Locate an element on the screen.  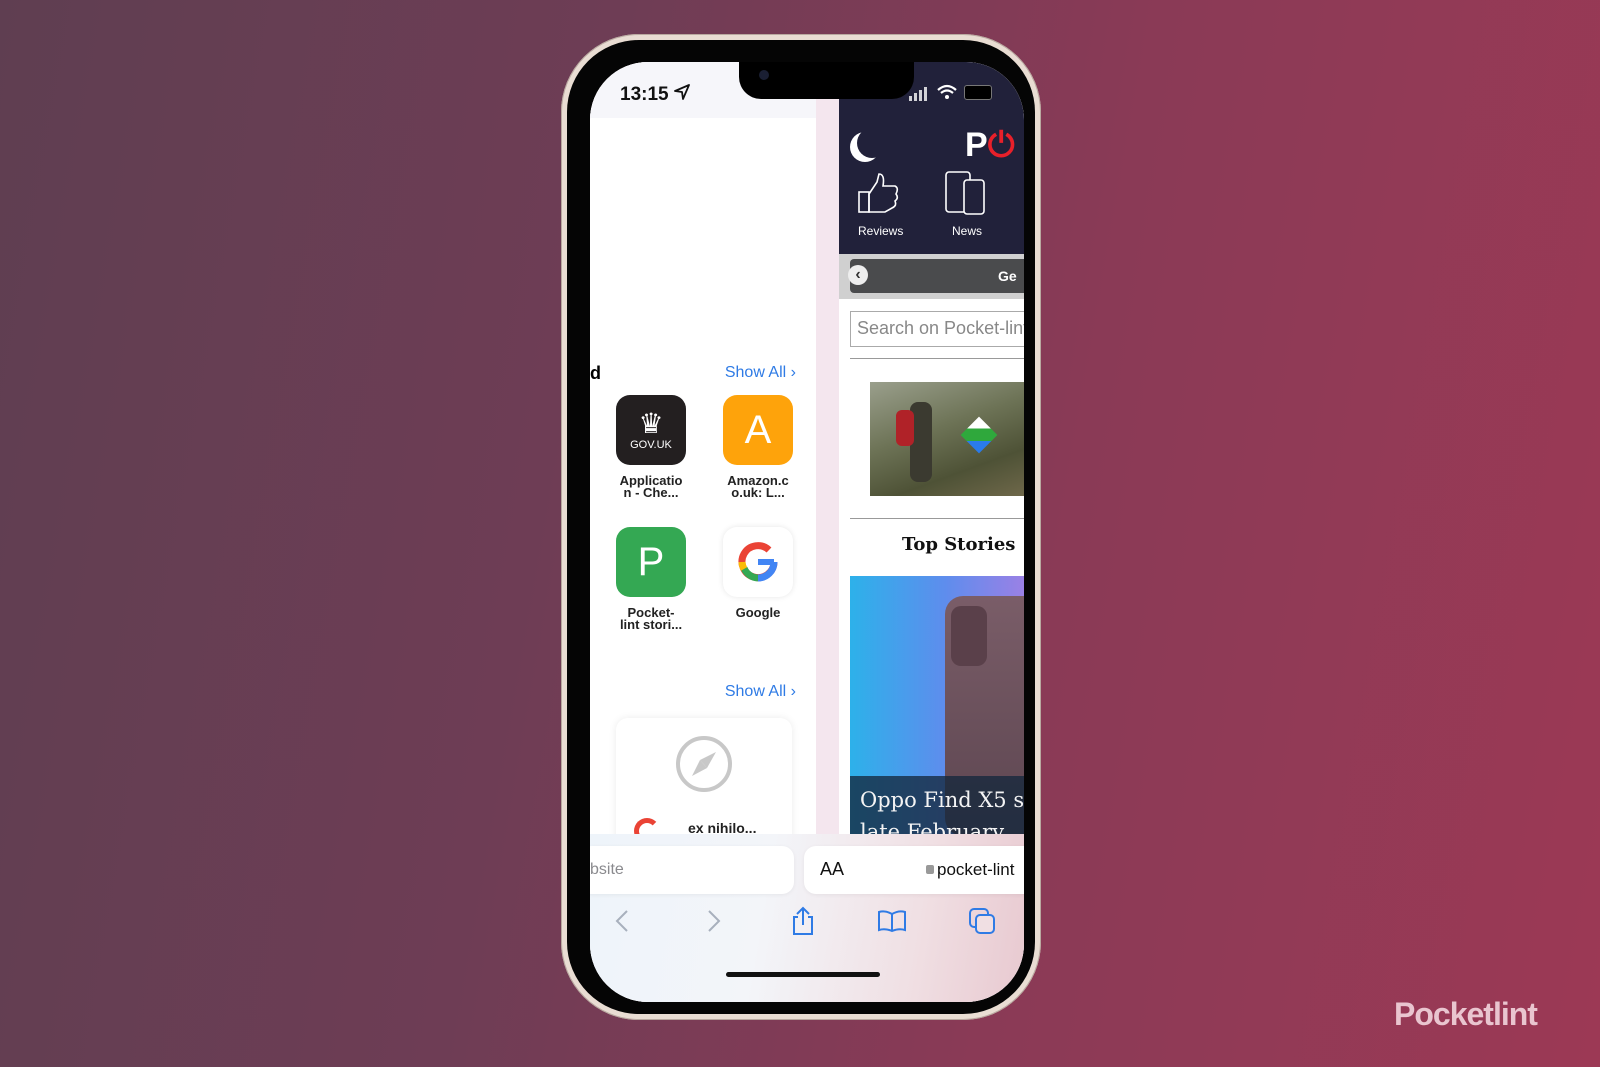
share-button is located at coordinates (803, 921).